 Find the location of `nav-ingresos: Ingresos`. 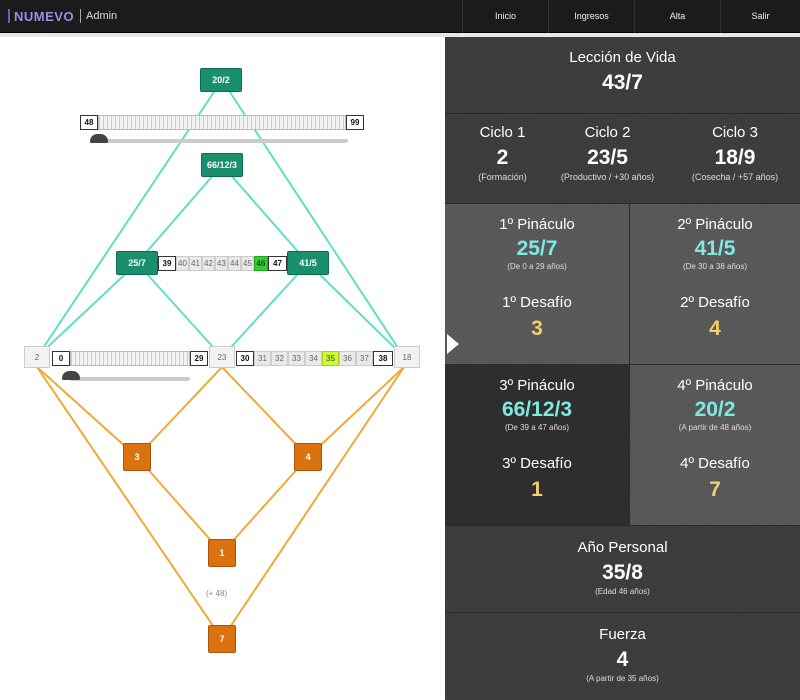

nav-ingresos: Ingresos is located at coordinates (591, 16).